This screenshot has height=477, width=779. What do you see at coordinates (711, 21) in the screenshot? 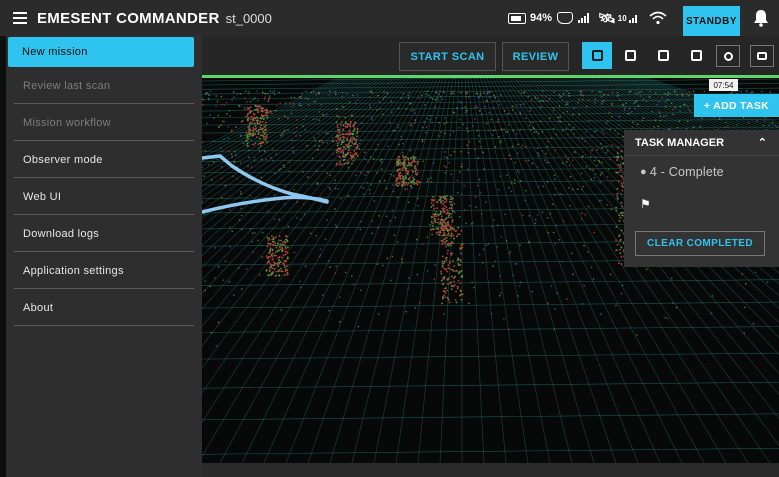
I see `mode-badge: STANDBY` at bounding box center [711, 21].